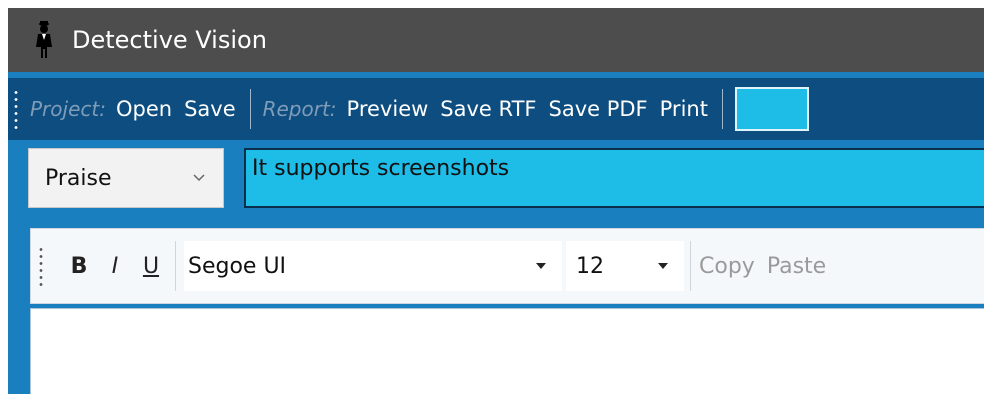 Image resolution: width=984 pixels, height=394 pixels. Describe the element at coordinates (727, 266) in the screenshot. I see `copy-button: Copy` at that location.